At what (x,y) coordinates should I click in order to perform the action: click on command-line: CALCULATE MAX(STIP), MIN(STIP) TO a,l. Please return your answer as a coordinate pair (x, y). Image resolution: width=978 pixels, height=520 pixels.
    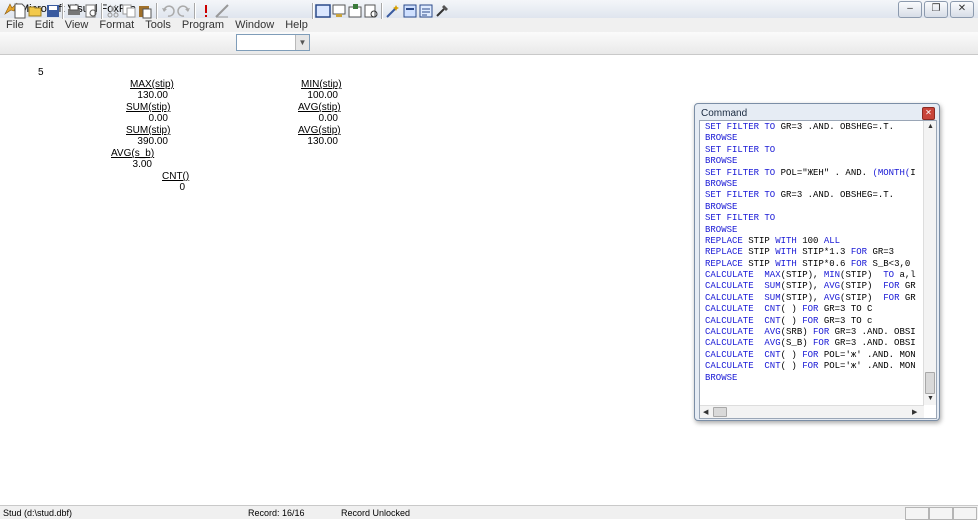
    Looking at the image, I should click on (814, 275).